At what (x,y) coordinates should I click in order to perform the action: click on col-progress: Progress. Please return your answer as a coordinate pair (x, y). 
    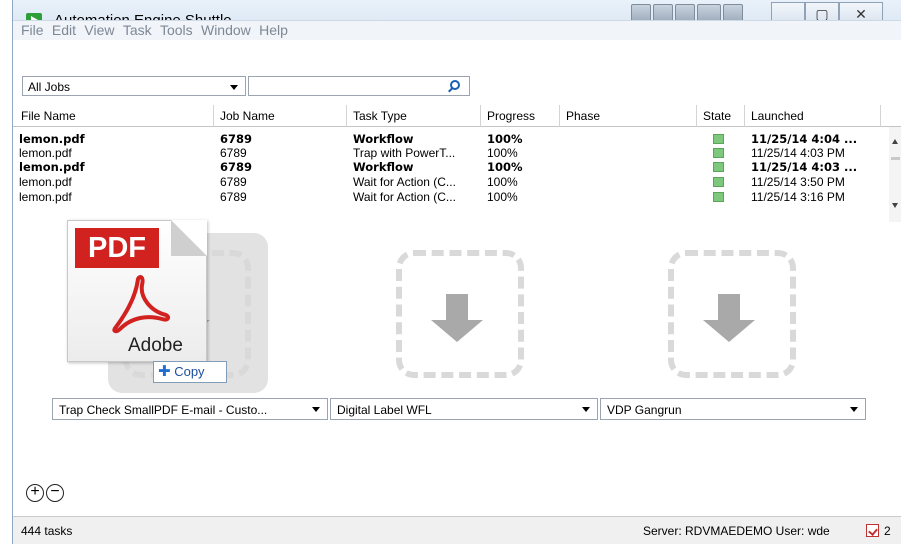
    Looking at the image, I should click on (511, 116).